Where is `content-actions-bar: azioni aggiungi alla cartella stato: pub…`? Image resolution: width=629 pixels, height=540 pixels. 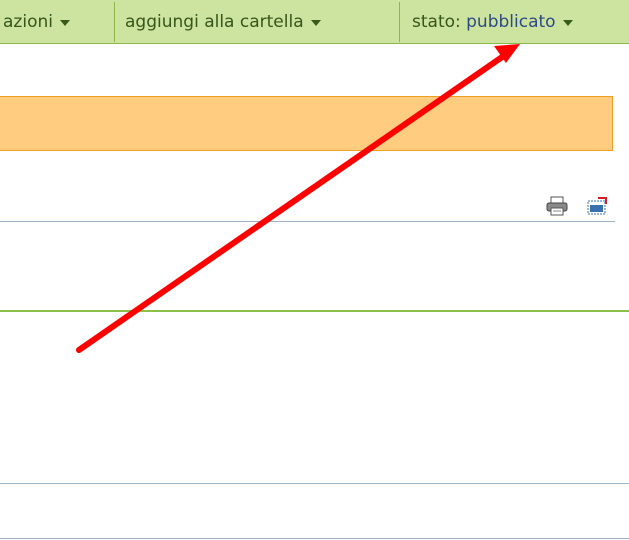
content-actions-bar: azioni aggiungi alla cartella stato: pub… is located at coordinates (314, 22).